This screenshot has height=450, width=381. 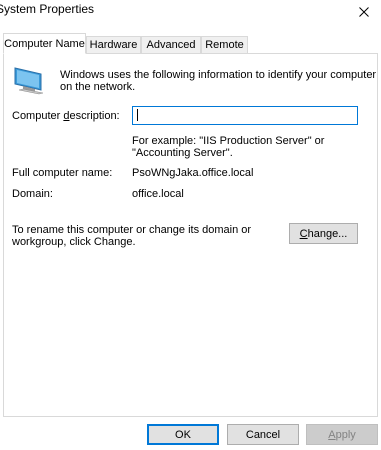 I want to click on intro-text-line2: on the network., so click(x=98, y=87).